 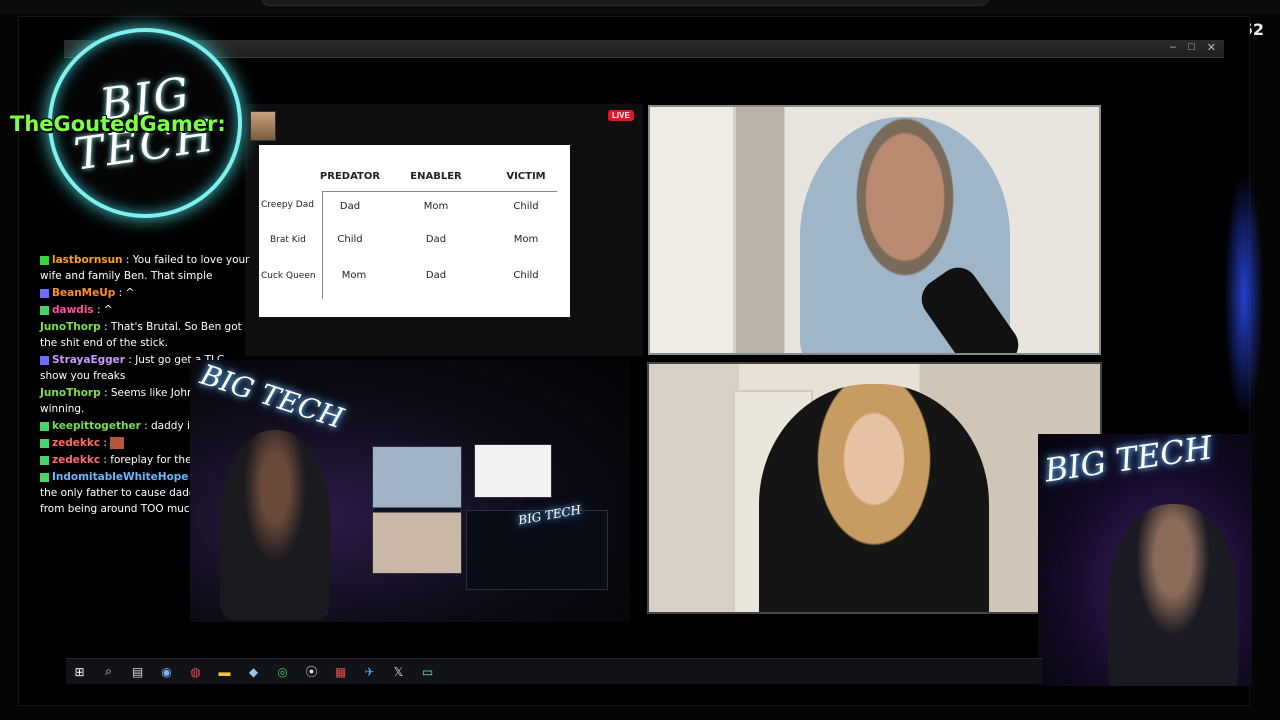 I want to click on row-label-creepy-dad: Creepy Dad, so click(x=287, y=205).